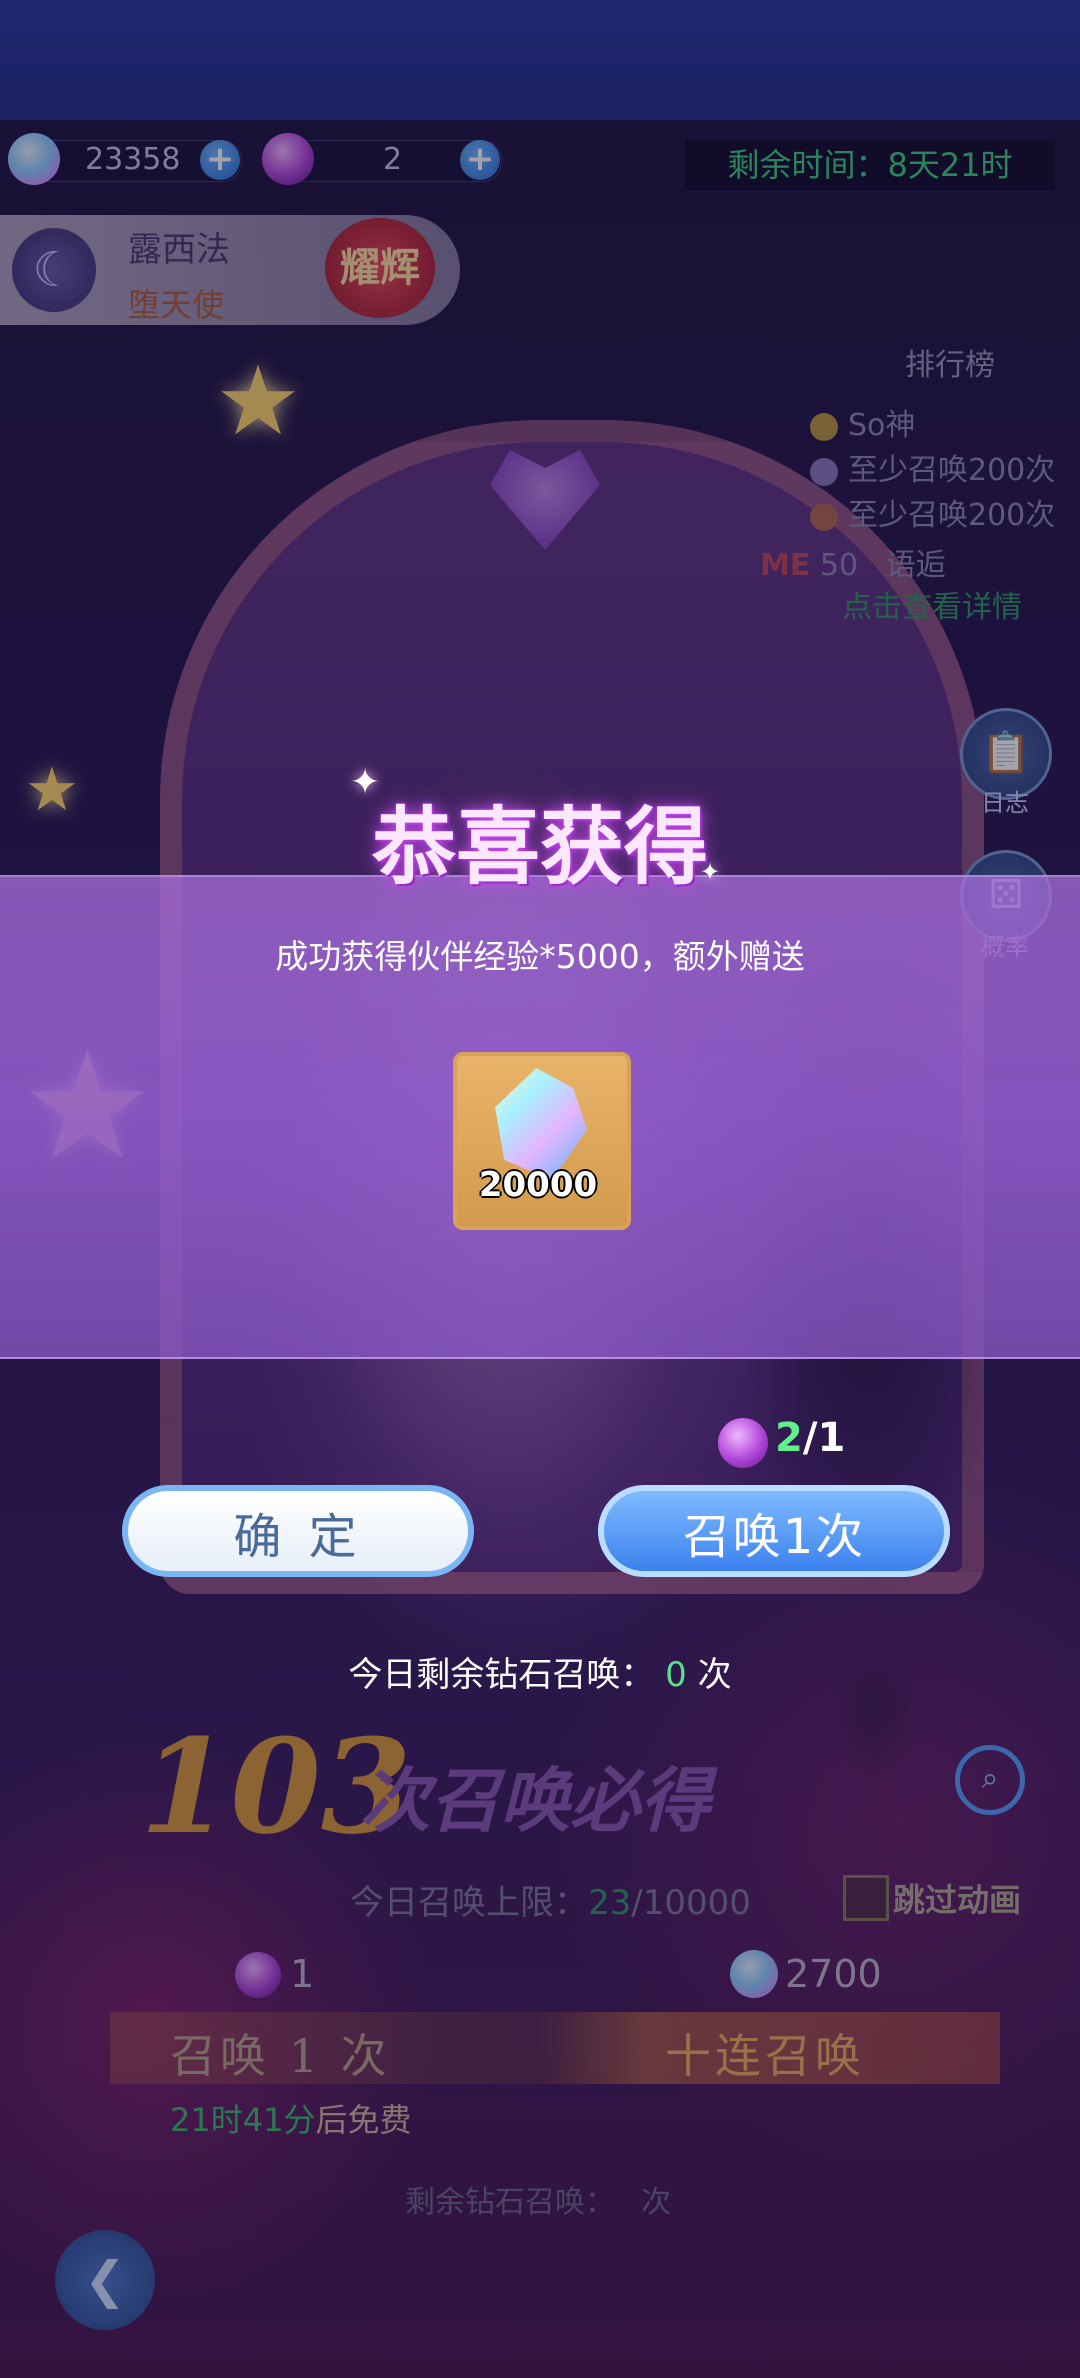  I want to click on popup-title: 恭喜获得, so click(539, 847).